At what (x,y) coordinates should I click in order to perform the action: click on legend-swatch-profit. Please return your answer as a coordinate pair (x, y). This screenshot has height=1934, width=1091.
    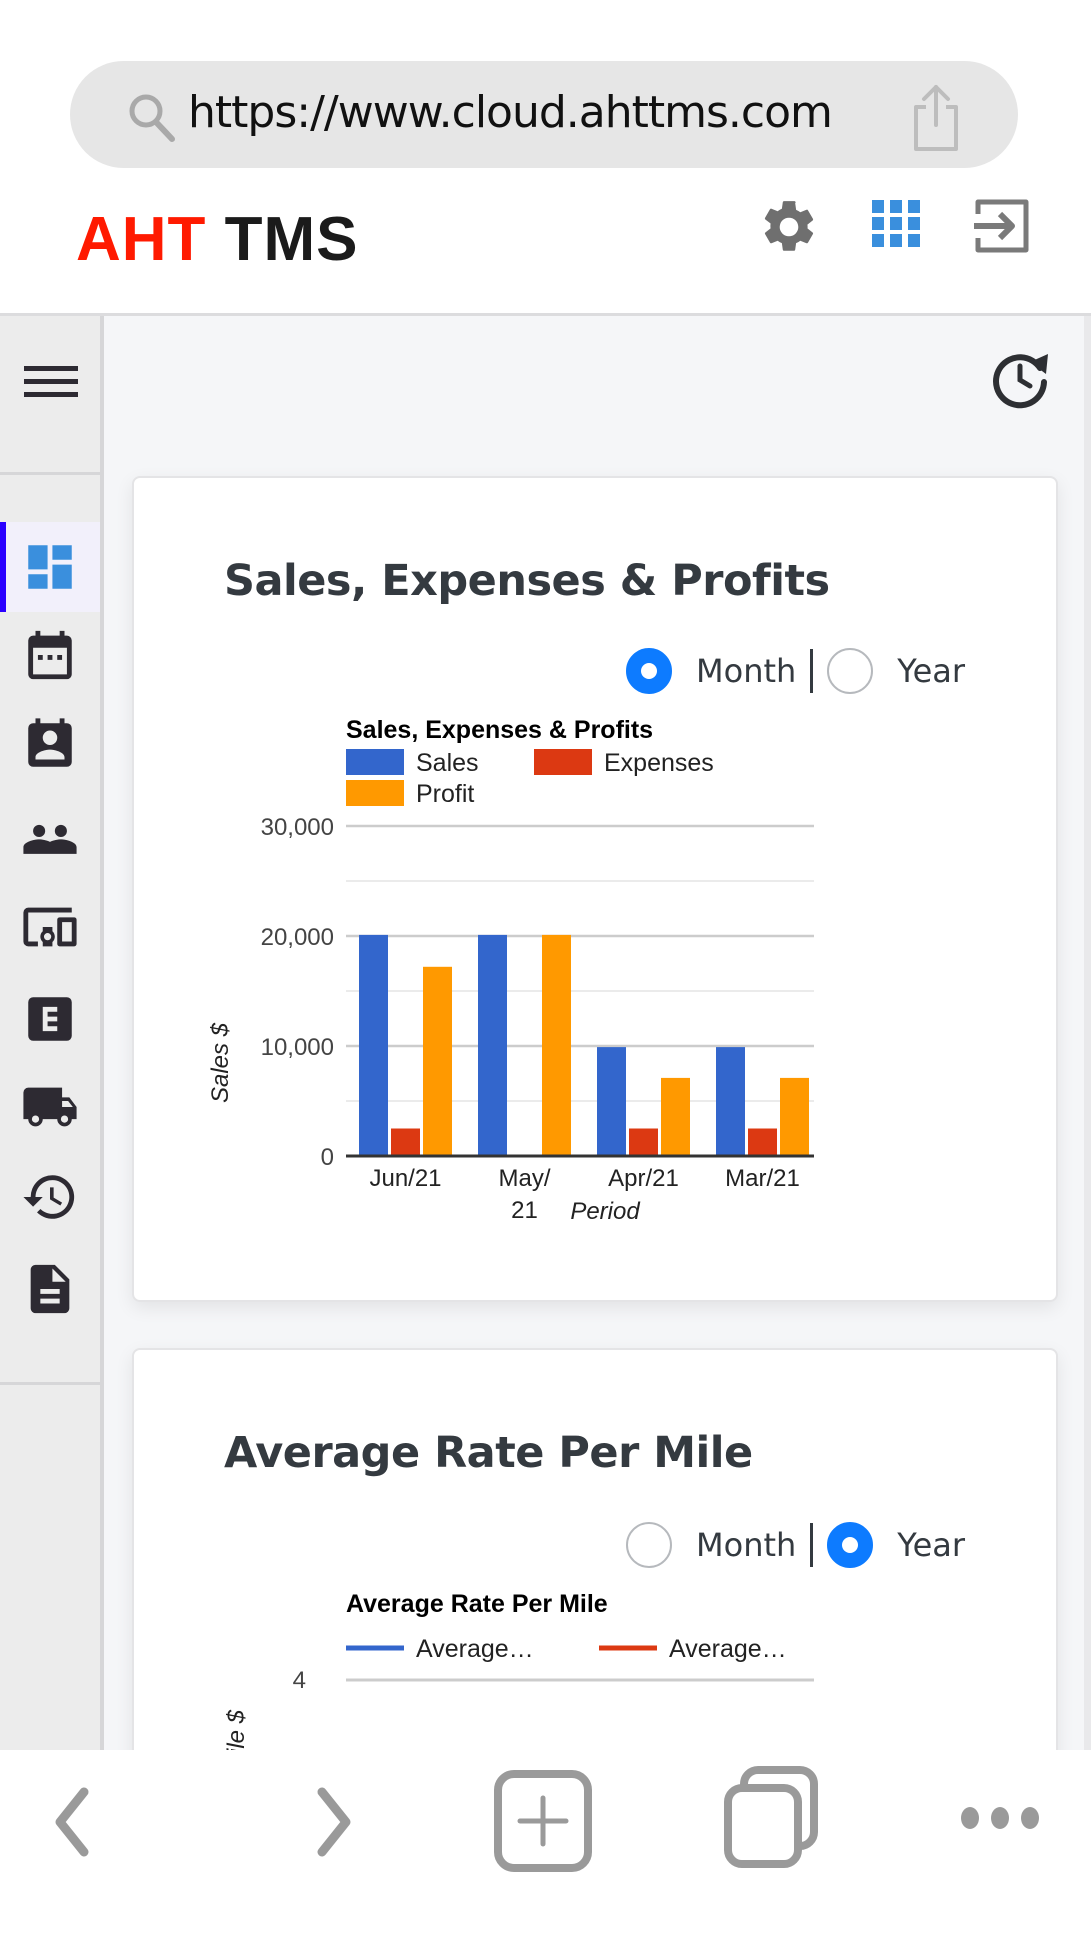
    Looking at the image, I should click on (375, 793).